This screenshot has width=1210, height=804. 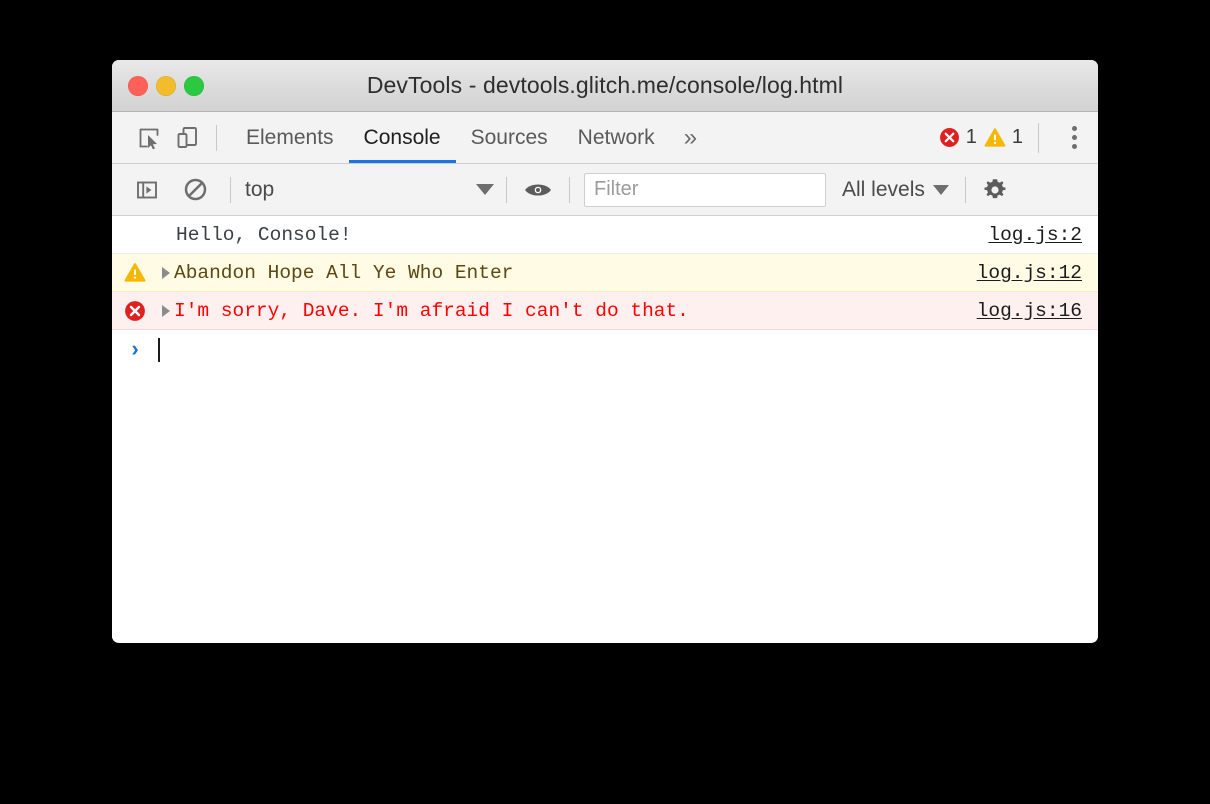 I want to click on clear-console-icon, so click(x=195, y=189).